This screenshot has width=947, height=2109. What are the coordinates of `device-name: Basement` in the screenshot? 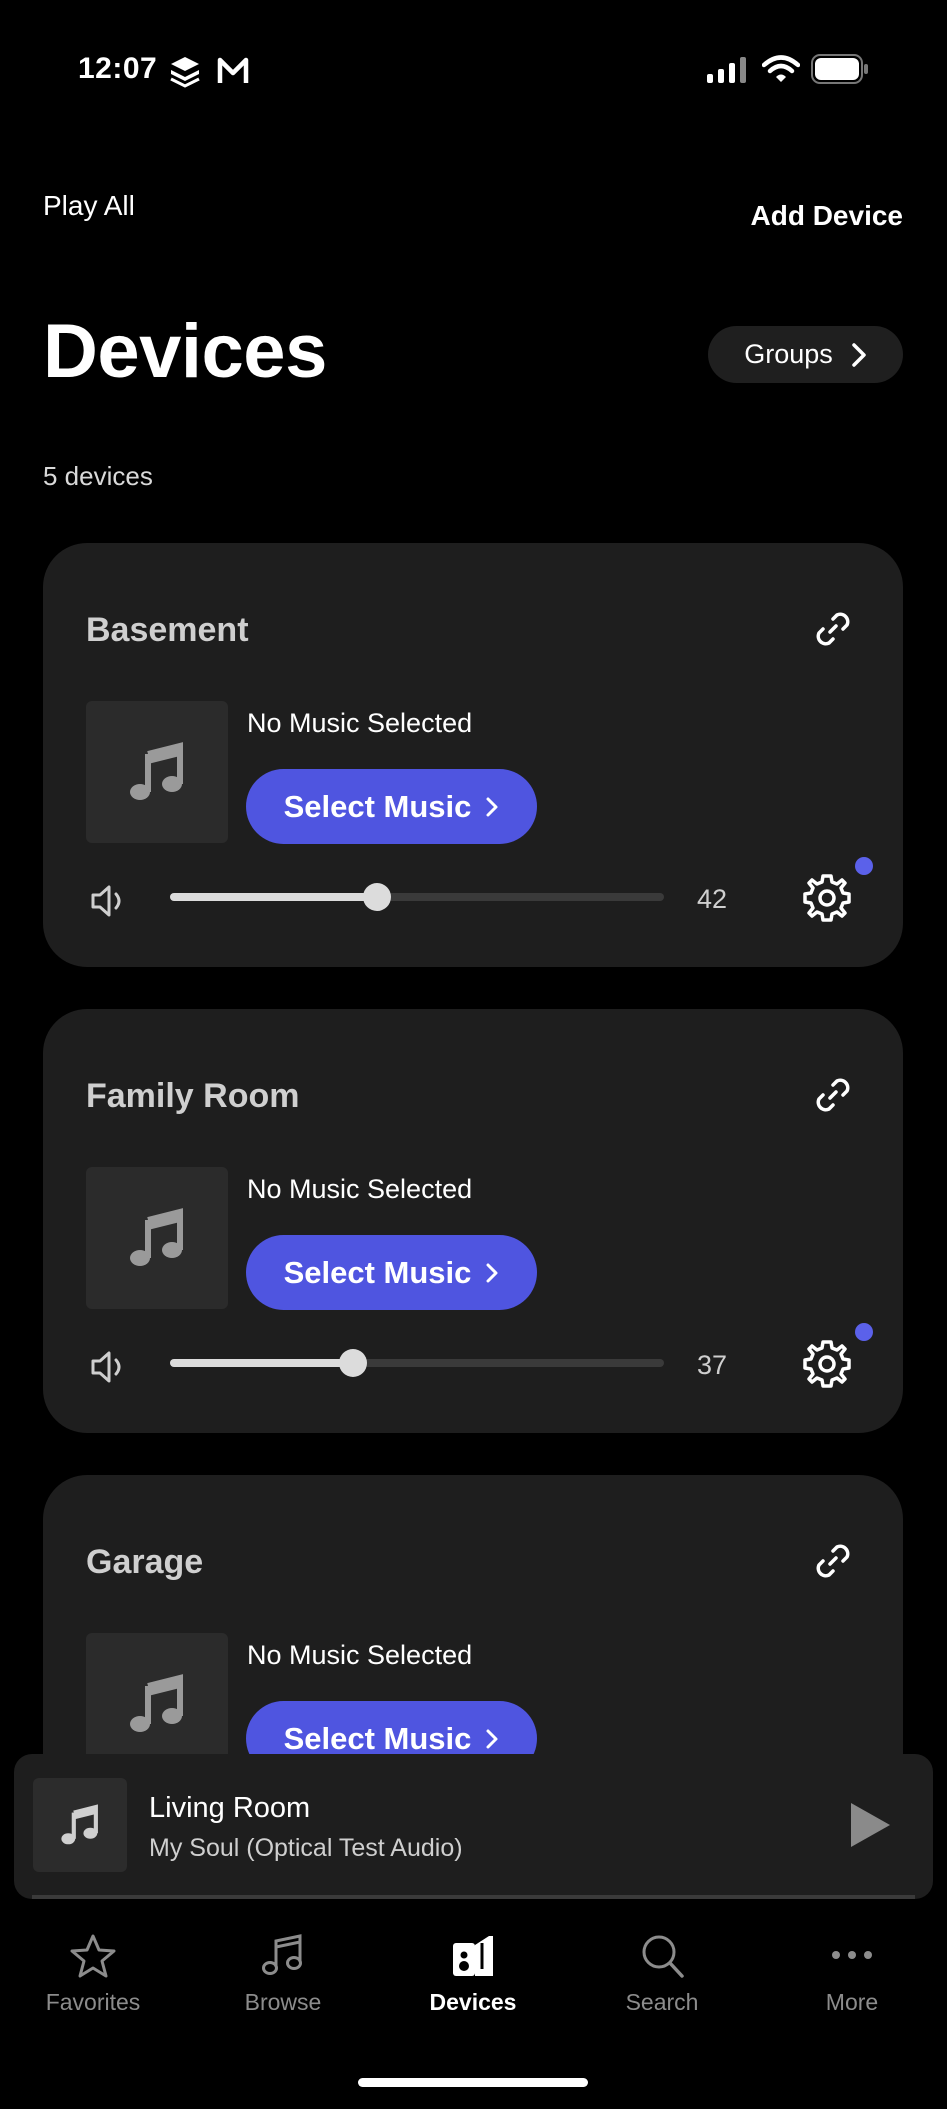 It's located at (167, 630).